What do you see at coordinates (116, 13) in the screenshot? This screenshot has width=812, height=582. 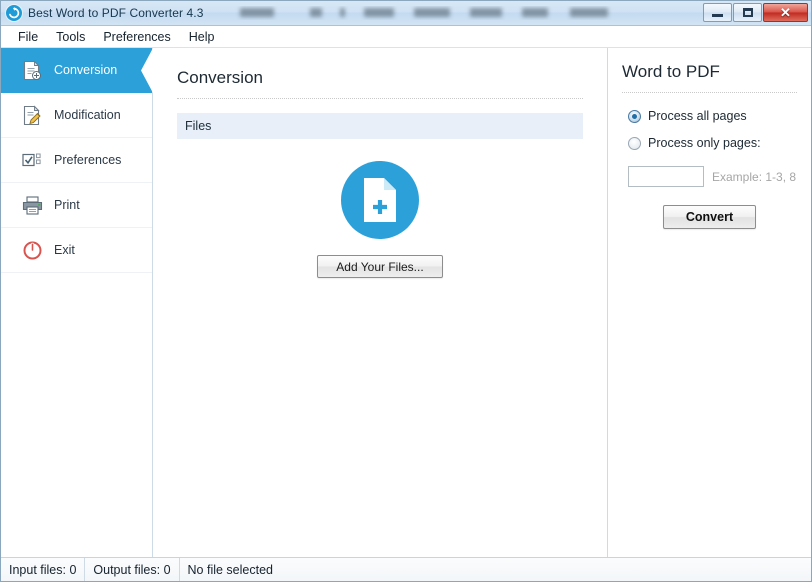 I see `window-title: Best Word to PDF Converter 4.3` at bounding box center [116, 13].